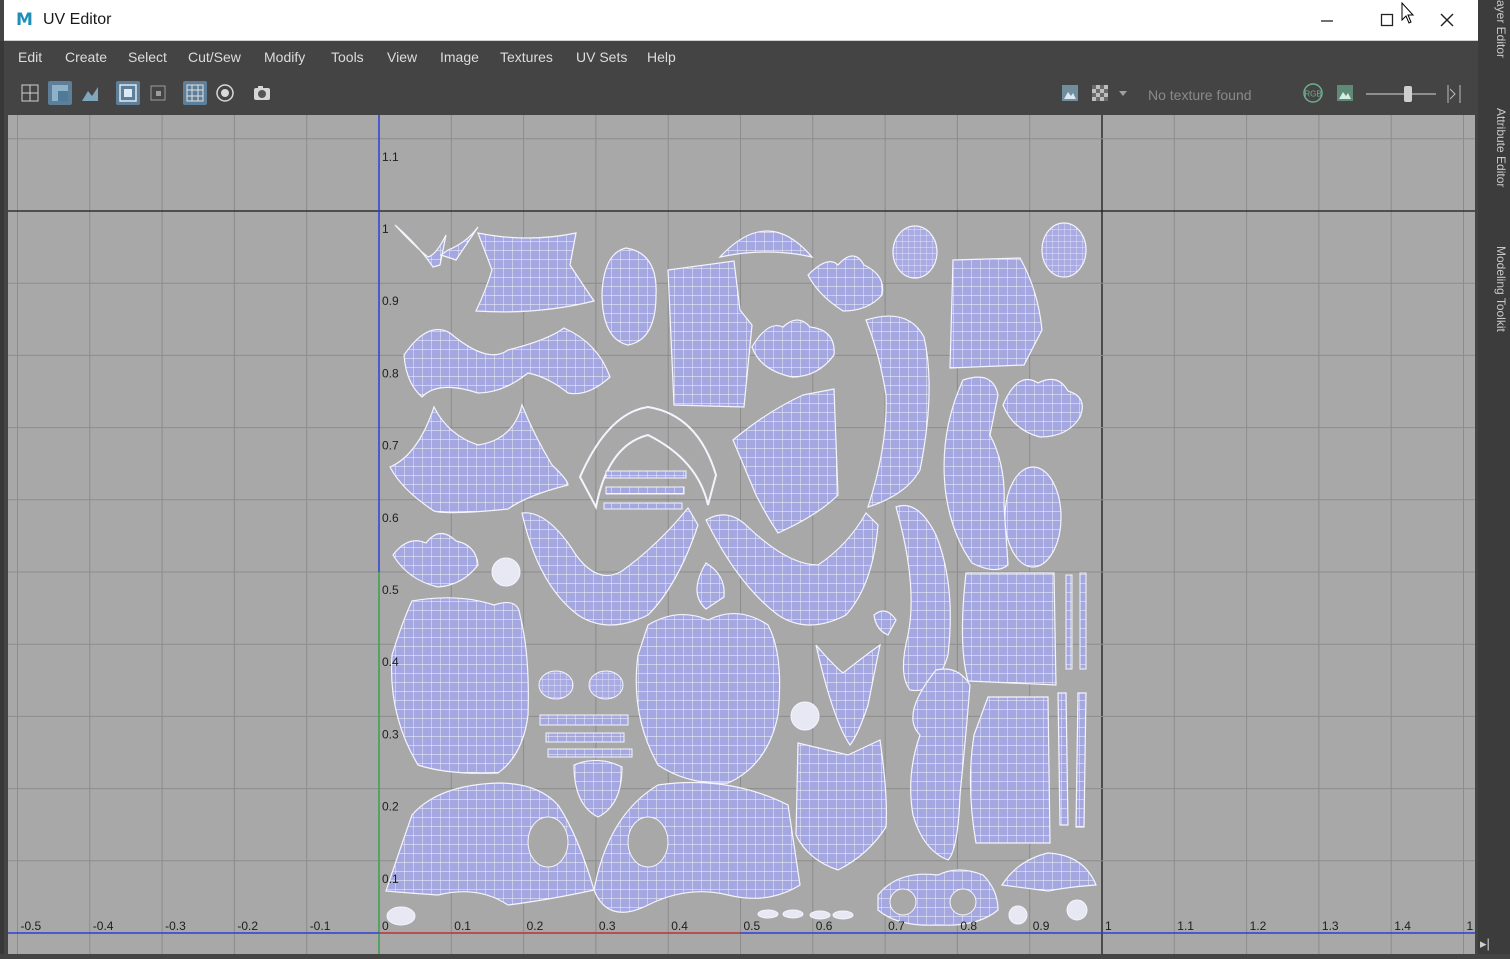 Image resolution: width=1510 pixels, height=959 pixels. Describe the element at coordinates (225, 93) in the screenshot. I see `pixel-snap-button` at that location.